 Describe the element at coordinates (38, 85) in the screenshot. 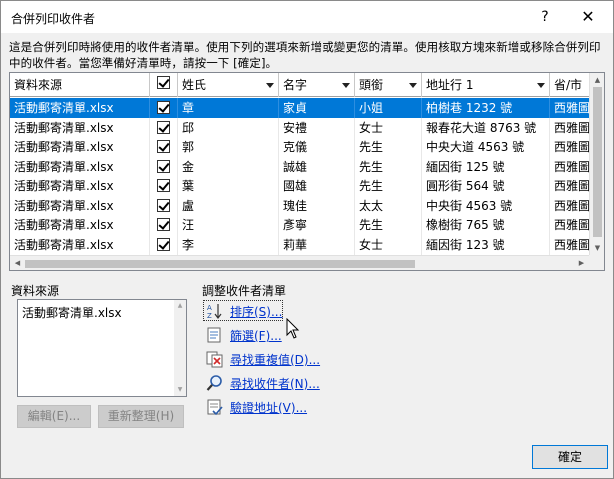

I see `col-label: 資料來源` at that location.